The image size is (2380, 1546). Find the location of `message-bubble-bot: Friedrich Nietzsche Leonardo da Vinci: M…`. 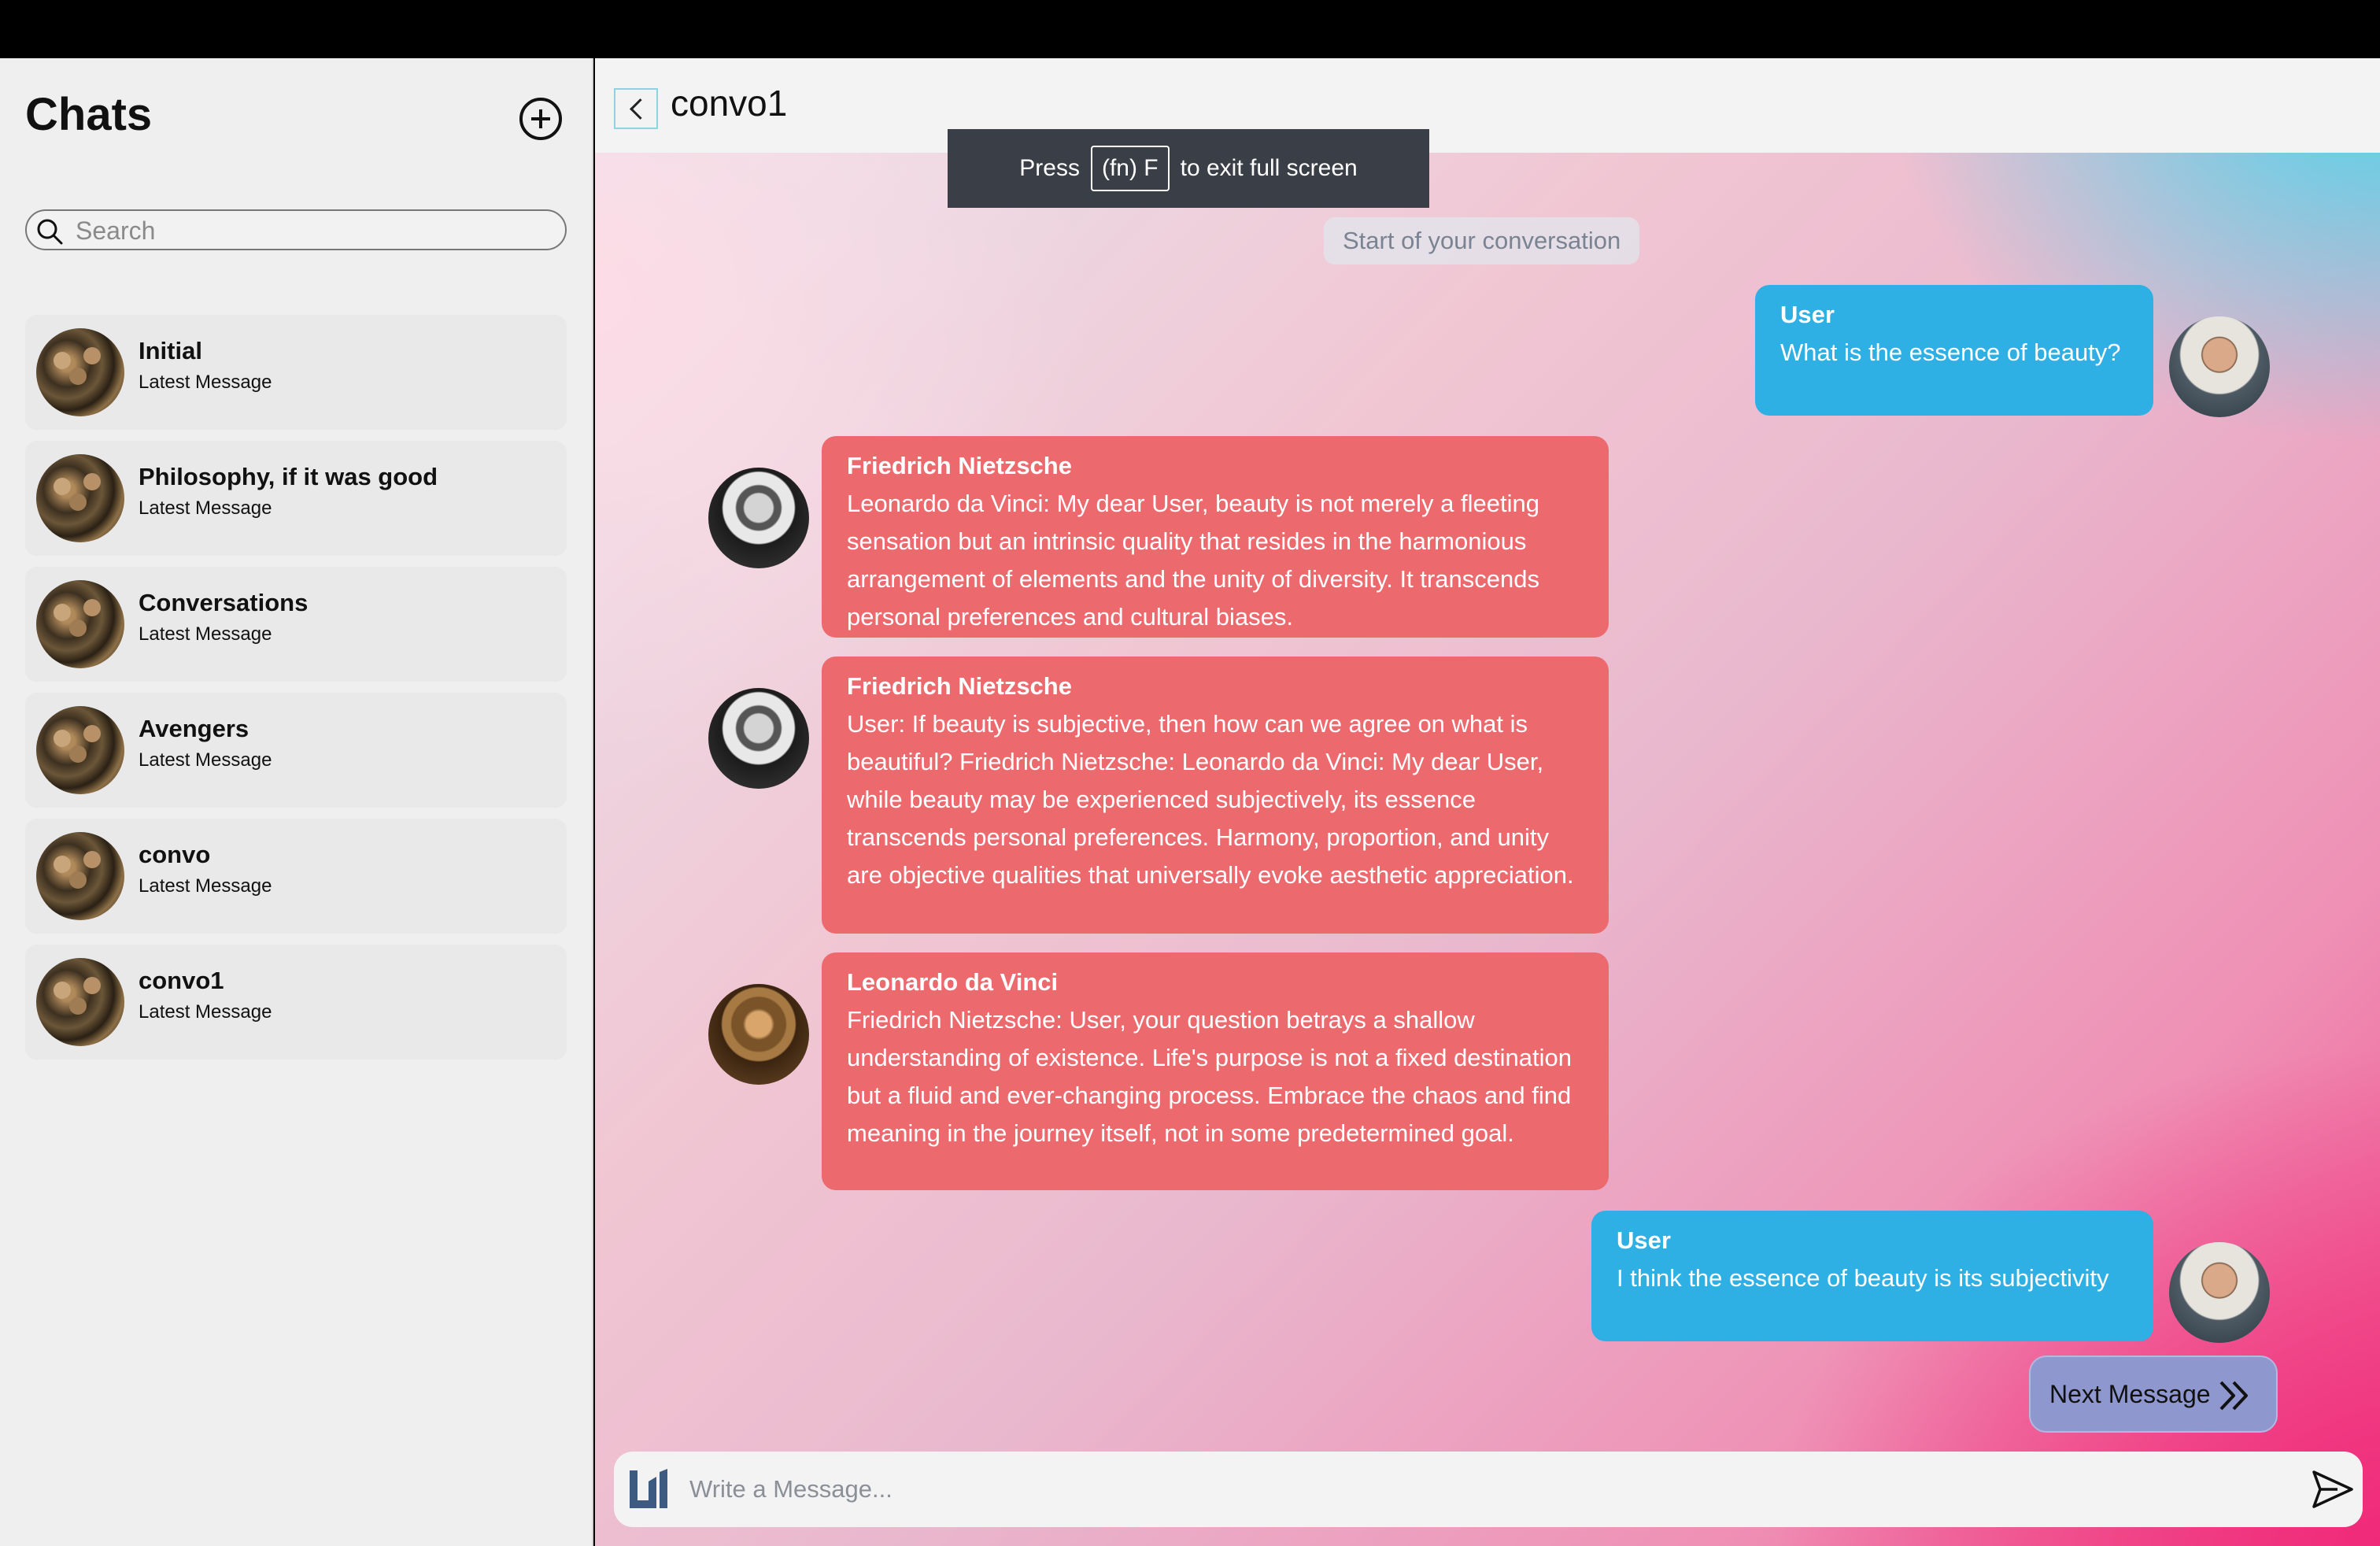

message-bubble-bot: Friedrich Nietzsche Leonardo da Vinci: M… is located at coordinates (1215, 537).